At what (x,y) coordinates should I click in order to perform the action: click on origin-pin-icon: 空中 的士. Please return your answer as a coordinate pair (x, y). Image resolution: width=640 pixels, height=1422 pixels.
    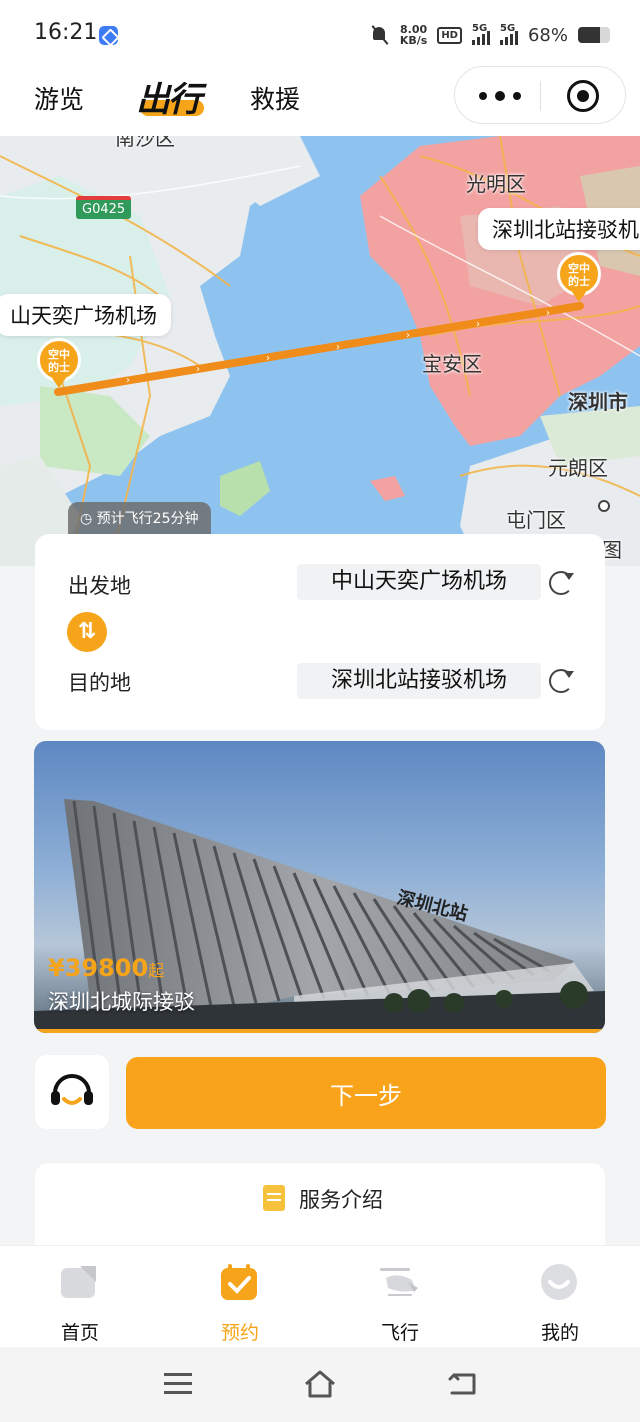
    Looking at the image, I should click on (59, 364).